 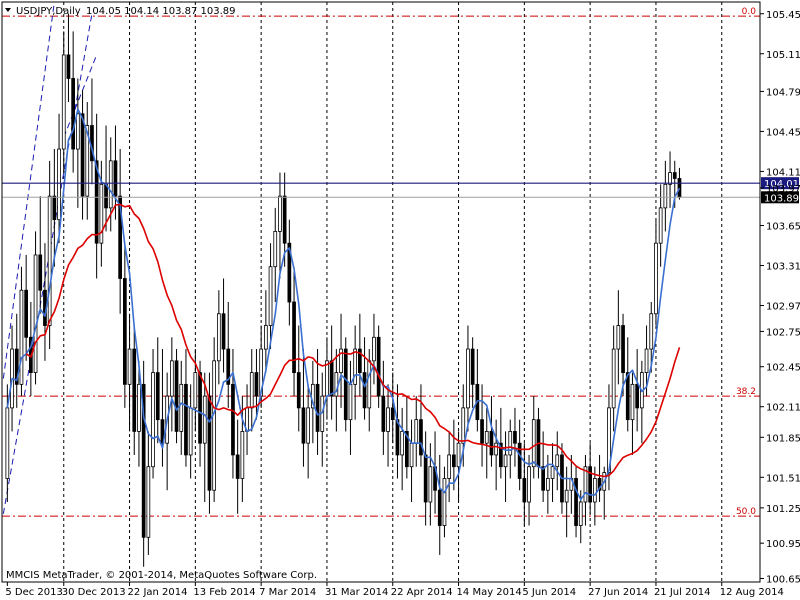 What do you see at coordinates (682, 592) in the screenshot?
I see `x-tick-label: 21 Jul 2014` at bounding box center [682, 592].